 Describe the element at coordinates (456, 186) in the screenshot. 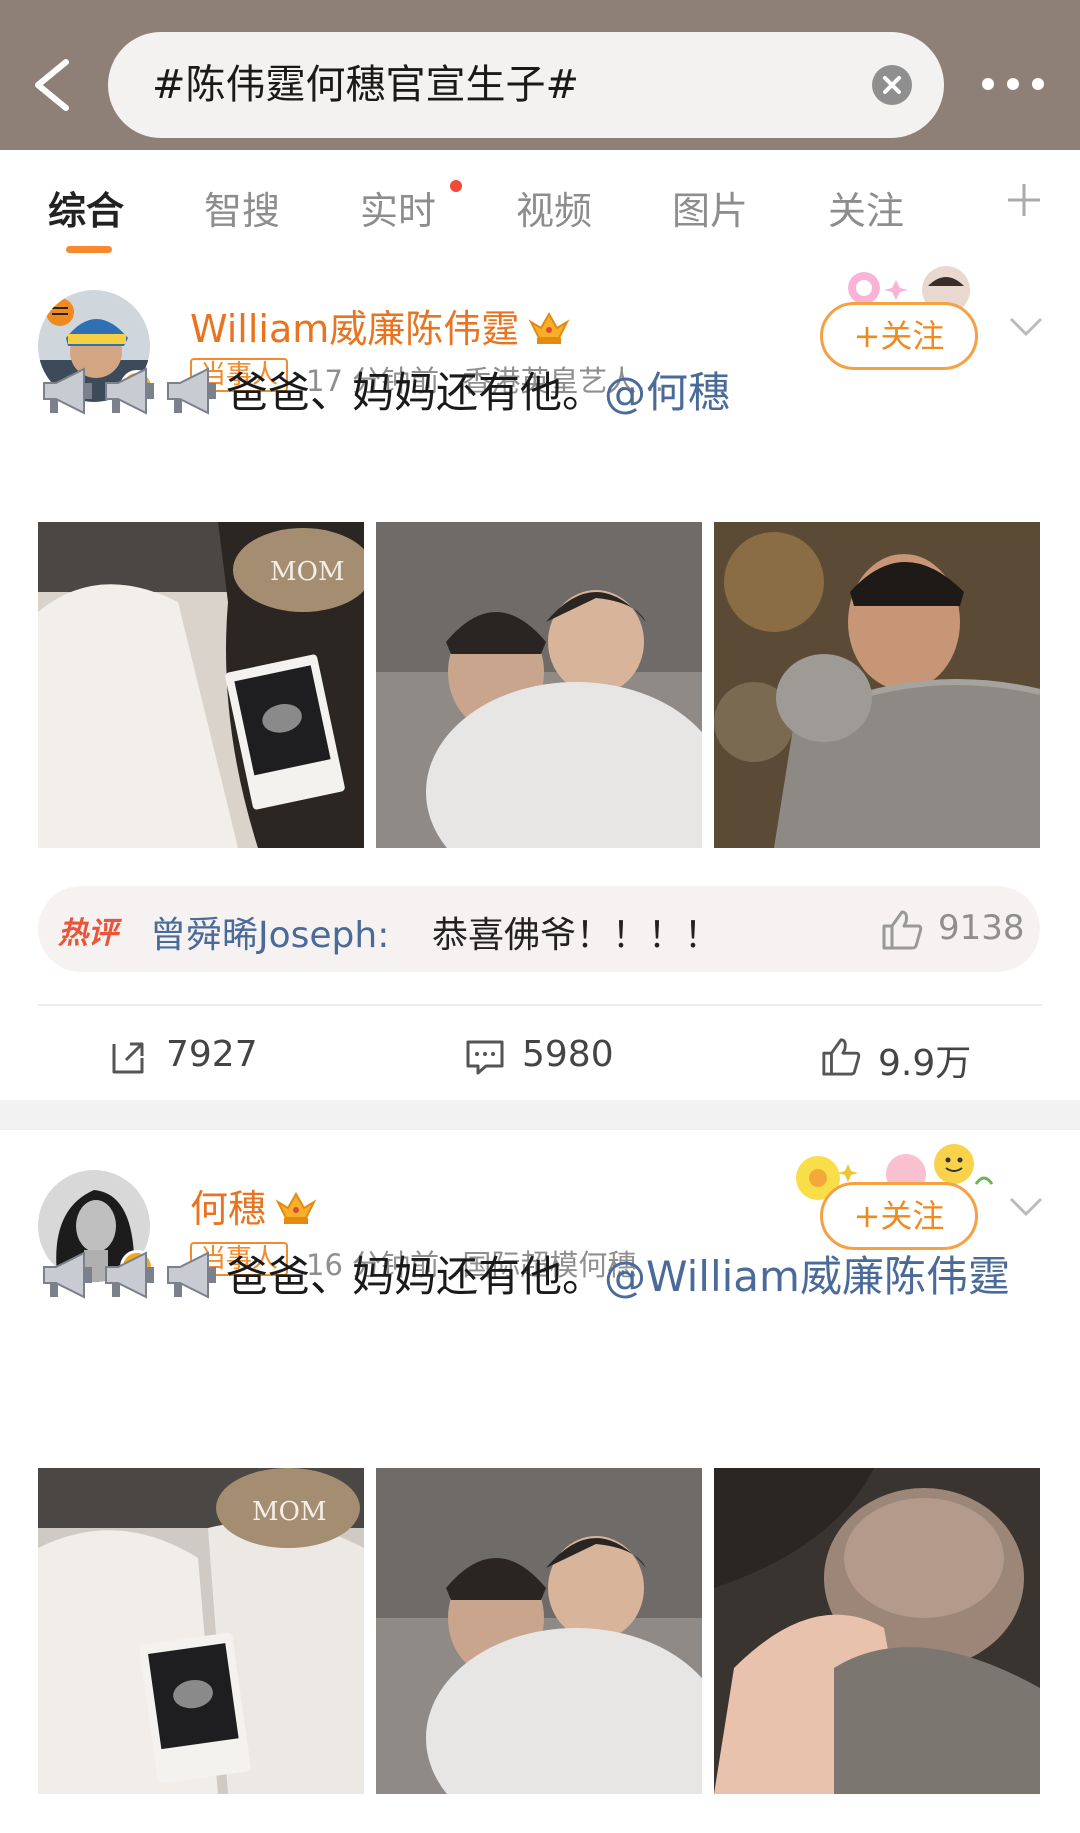

I see `notification-dot` at that location.